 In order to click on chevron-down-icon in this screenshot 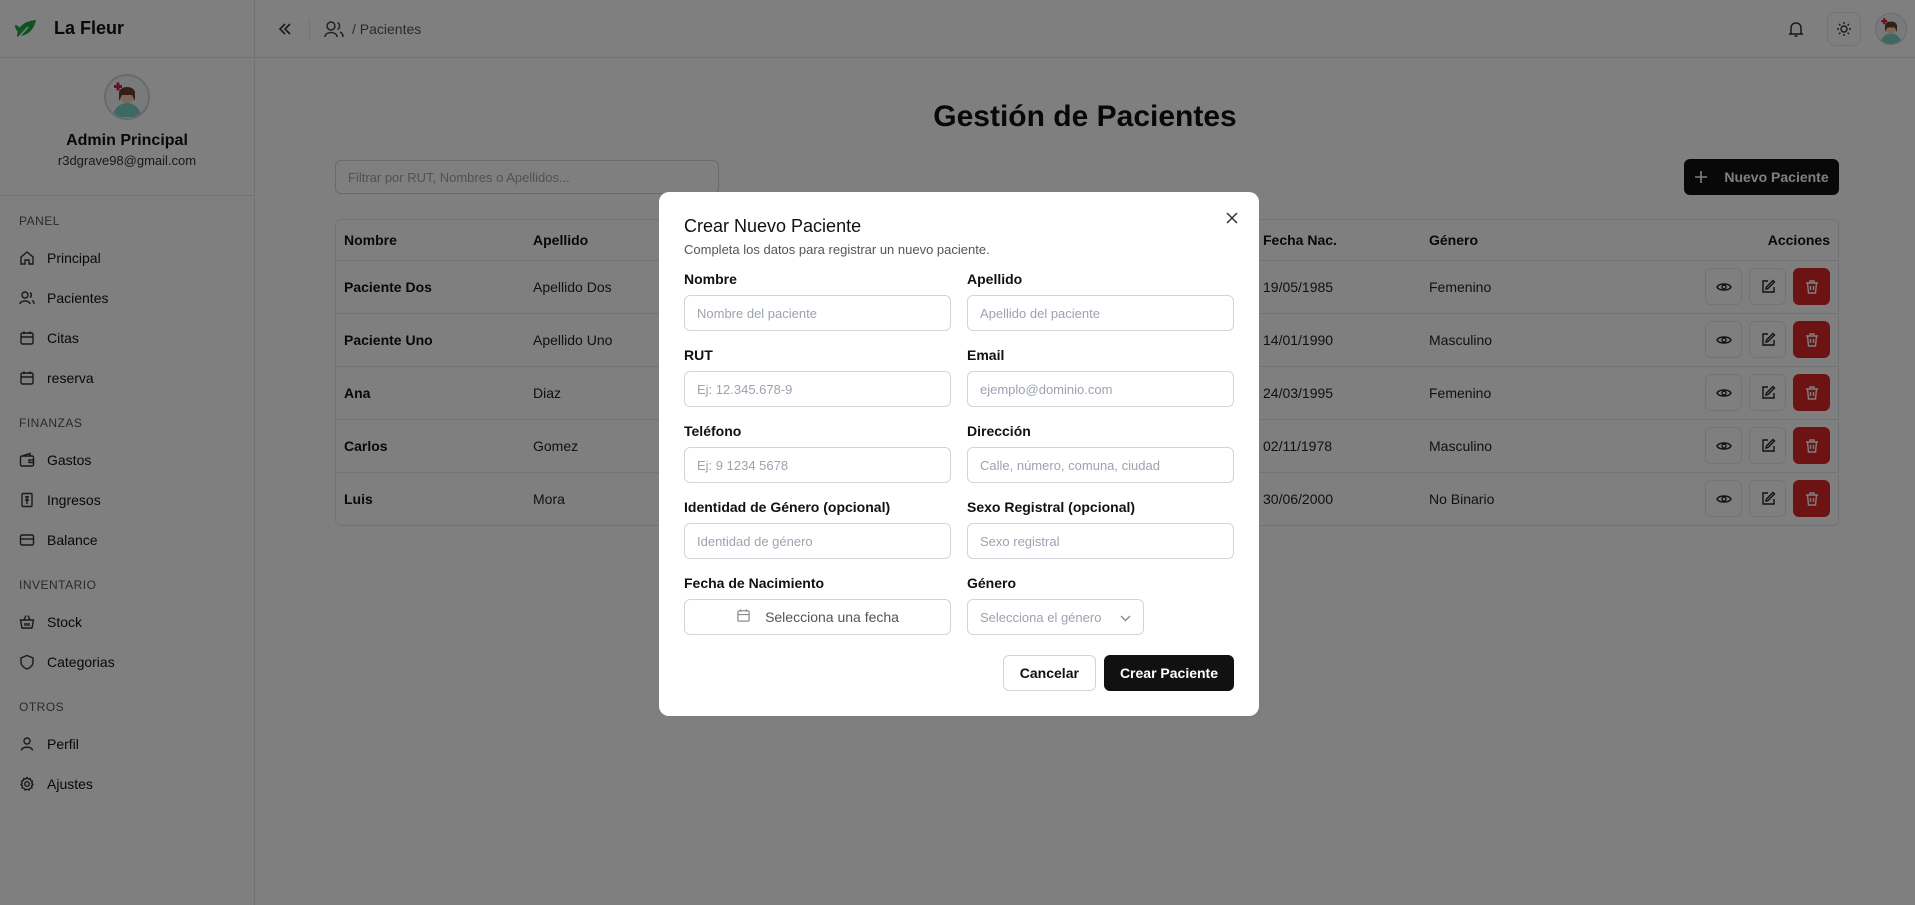, I will do `click(1125, 617)`.